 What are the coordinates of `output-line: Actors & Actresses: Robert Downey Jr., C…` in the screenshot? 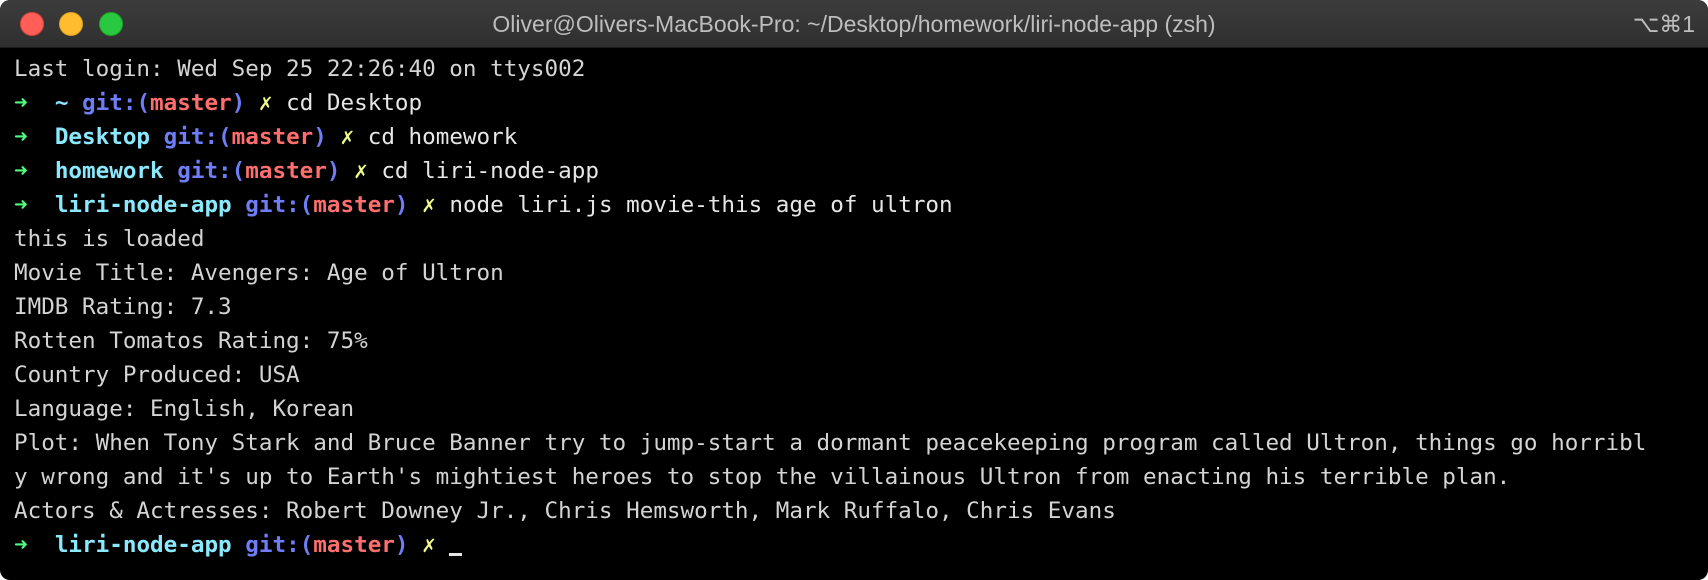 It's located at (565, 511).